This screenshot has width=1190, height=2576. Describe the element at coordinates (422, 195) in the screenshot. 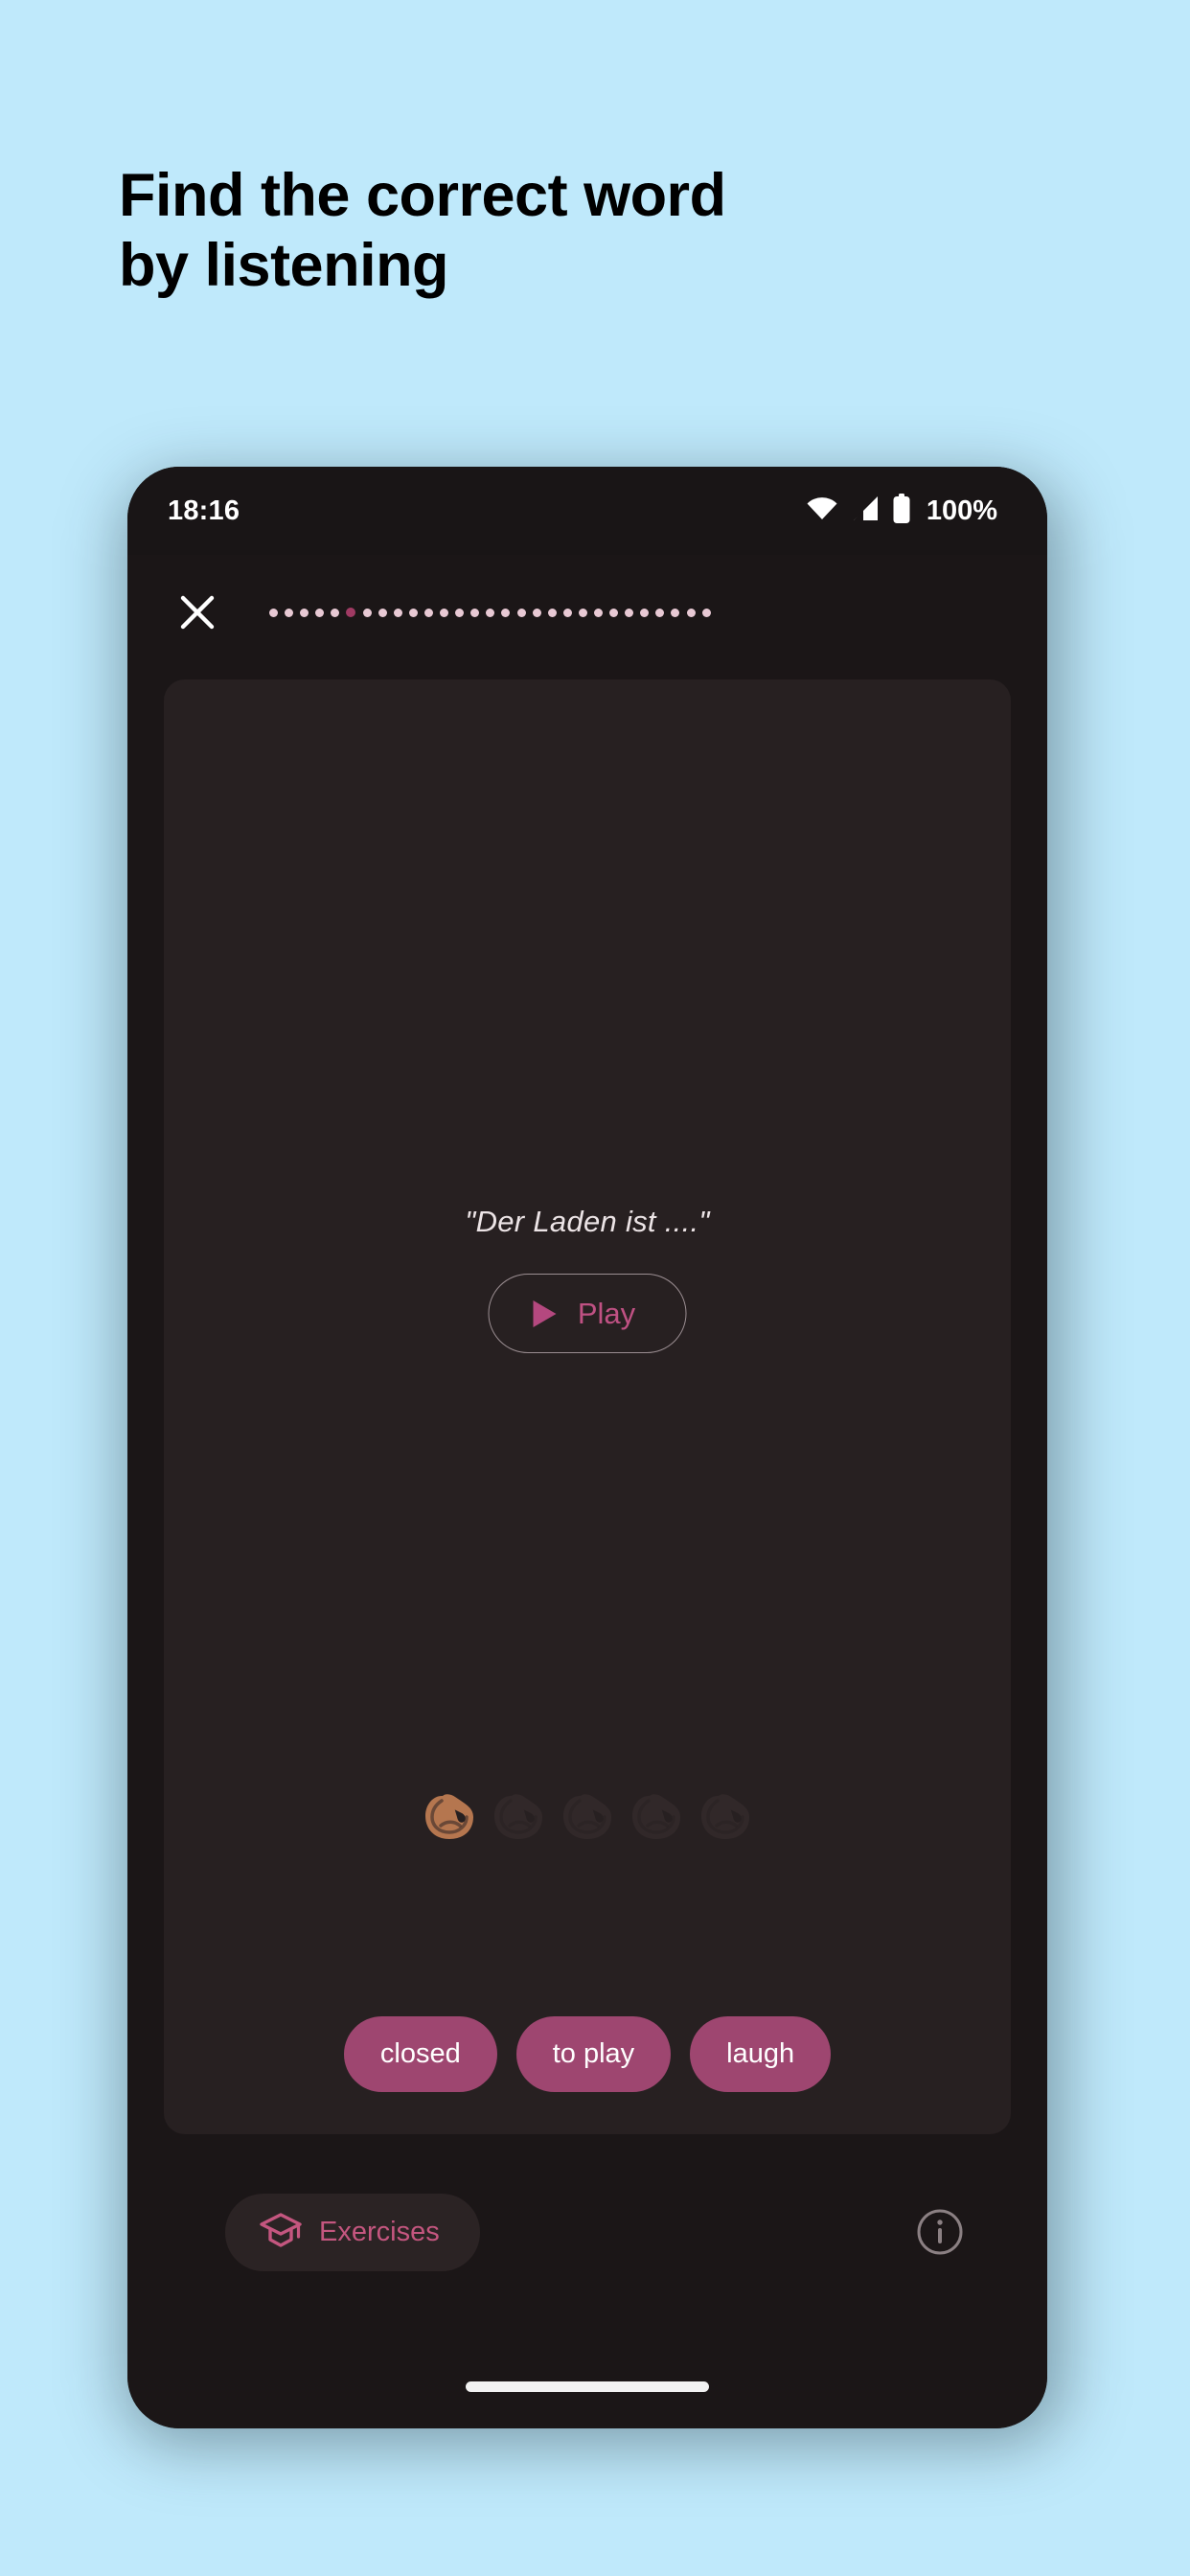

I see `promo-heading-line-1: Find the correct word` at that location.